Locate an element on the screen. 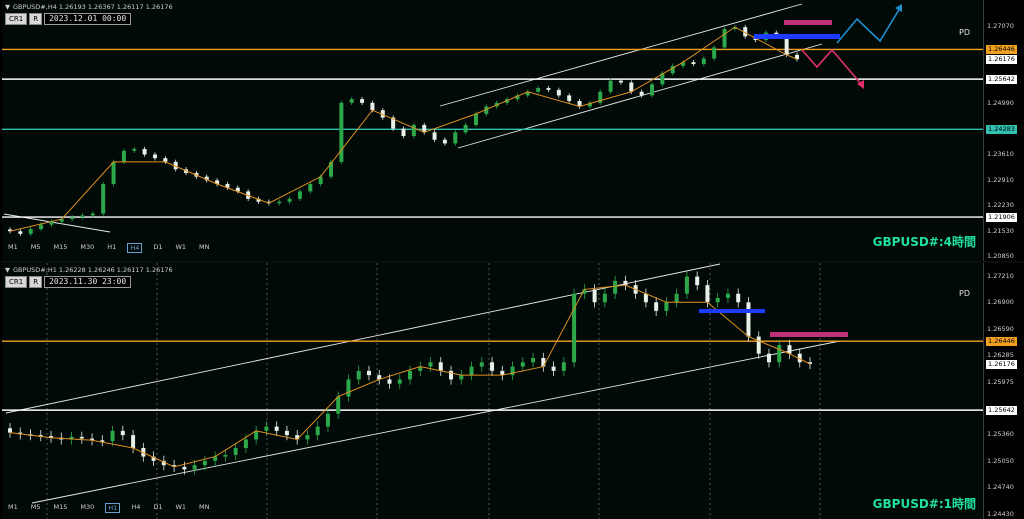 The height and width of the screenshot is (519, 1024). h1-timeframe-bar: M1 M5 M15 M30 H1 H4 D1 W1 MN is located at coordinates (109, 508).